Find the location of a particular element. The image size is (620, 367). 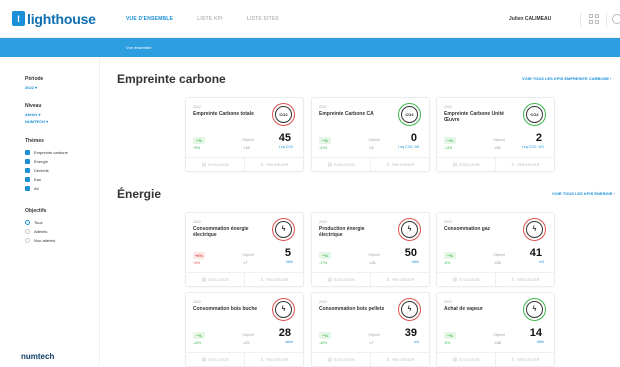

kpi-unit: kWh is located at coordinates (540, 342).